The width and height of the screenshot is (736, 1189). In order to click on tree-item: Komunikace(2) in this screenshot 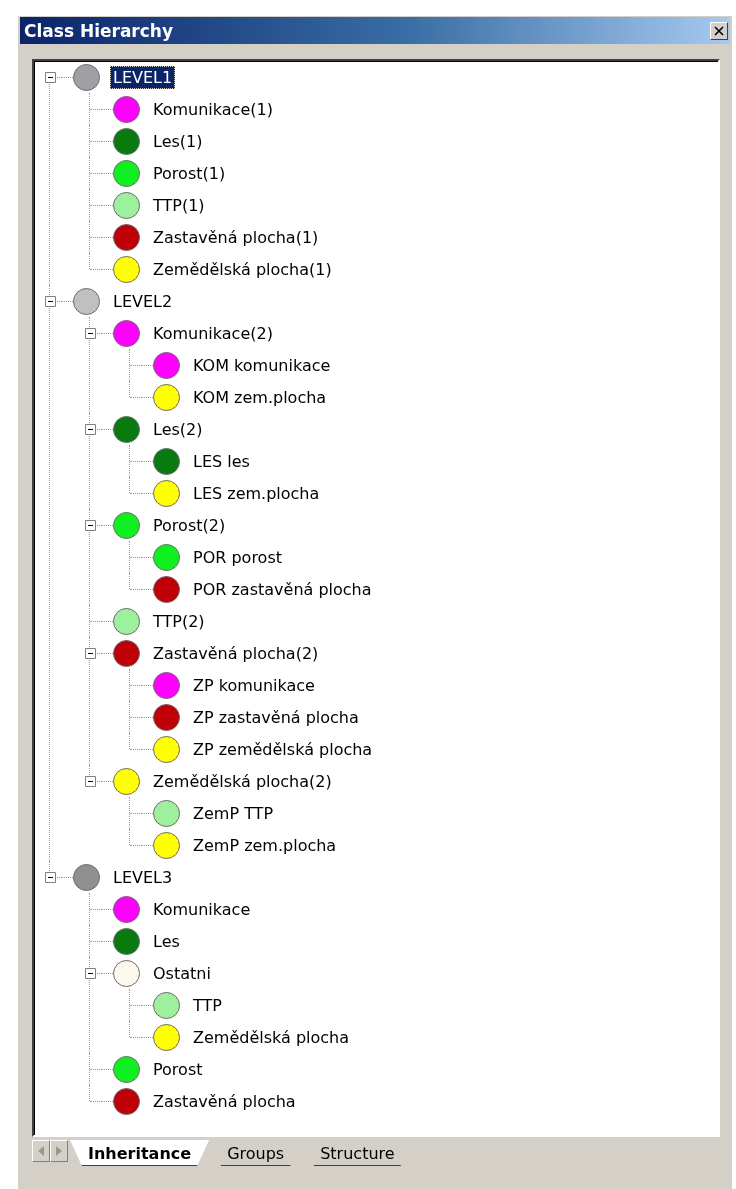, I will do `click(213, 333)`.